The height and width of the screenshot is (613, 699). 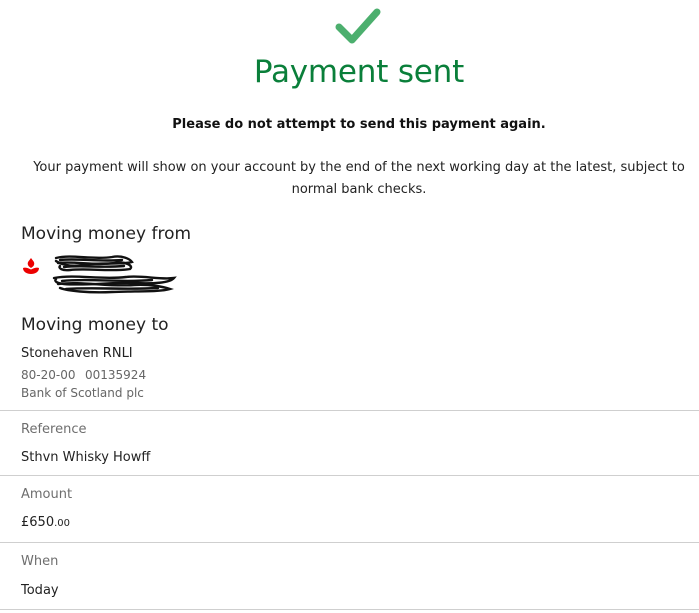 What do you see at coordinates (38, 522) in the screenshot?
I see `amount-pounds: £650` at bounding box center [38, 522].